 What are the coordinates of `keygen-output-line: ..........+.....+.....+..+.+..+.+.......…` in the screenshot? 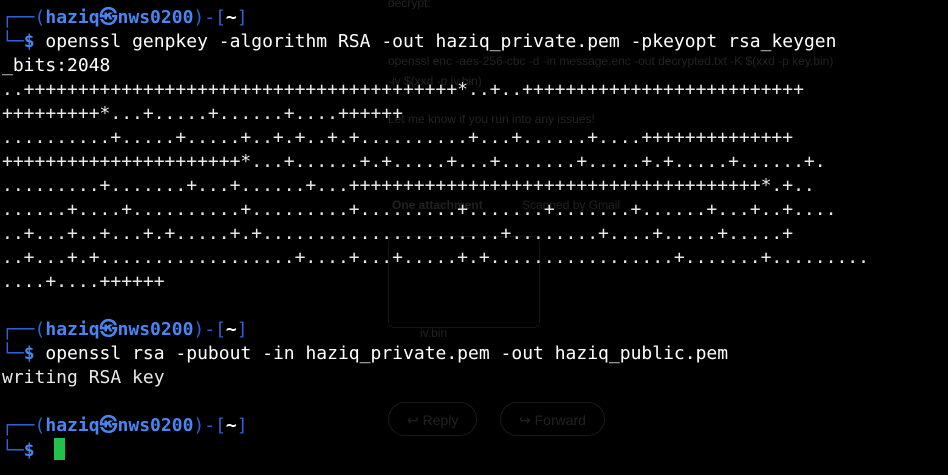 It's located at (398, 137).